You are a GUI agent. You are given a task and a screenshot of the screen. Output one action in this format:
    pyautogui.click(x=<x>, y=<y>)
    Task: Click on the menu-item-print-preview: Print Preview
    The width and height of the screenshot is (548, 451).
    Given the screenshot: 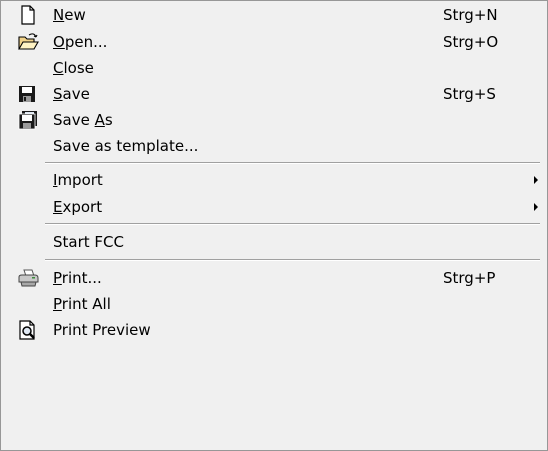 What is the action you would take?
    pyautogui.click(x=274, y=330)
    